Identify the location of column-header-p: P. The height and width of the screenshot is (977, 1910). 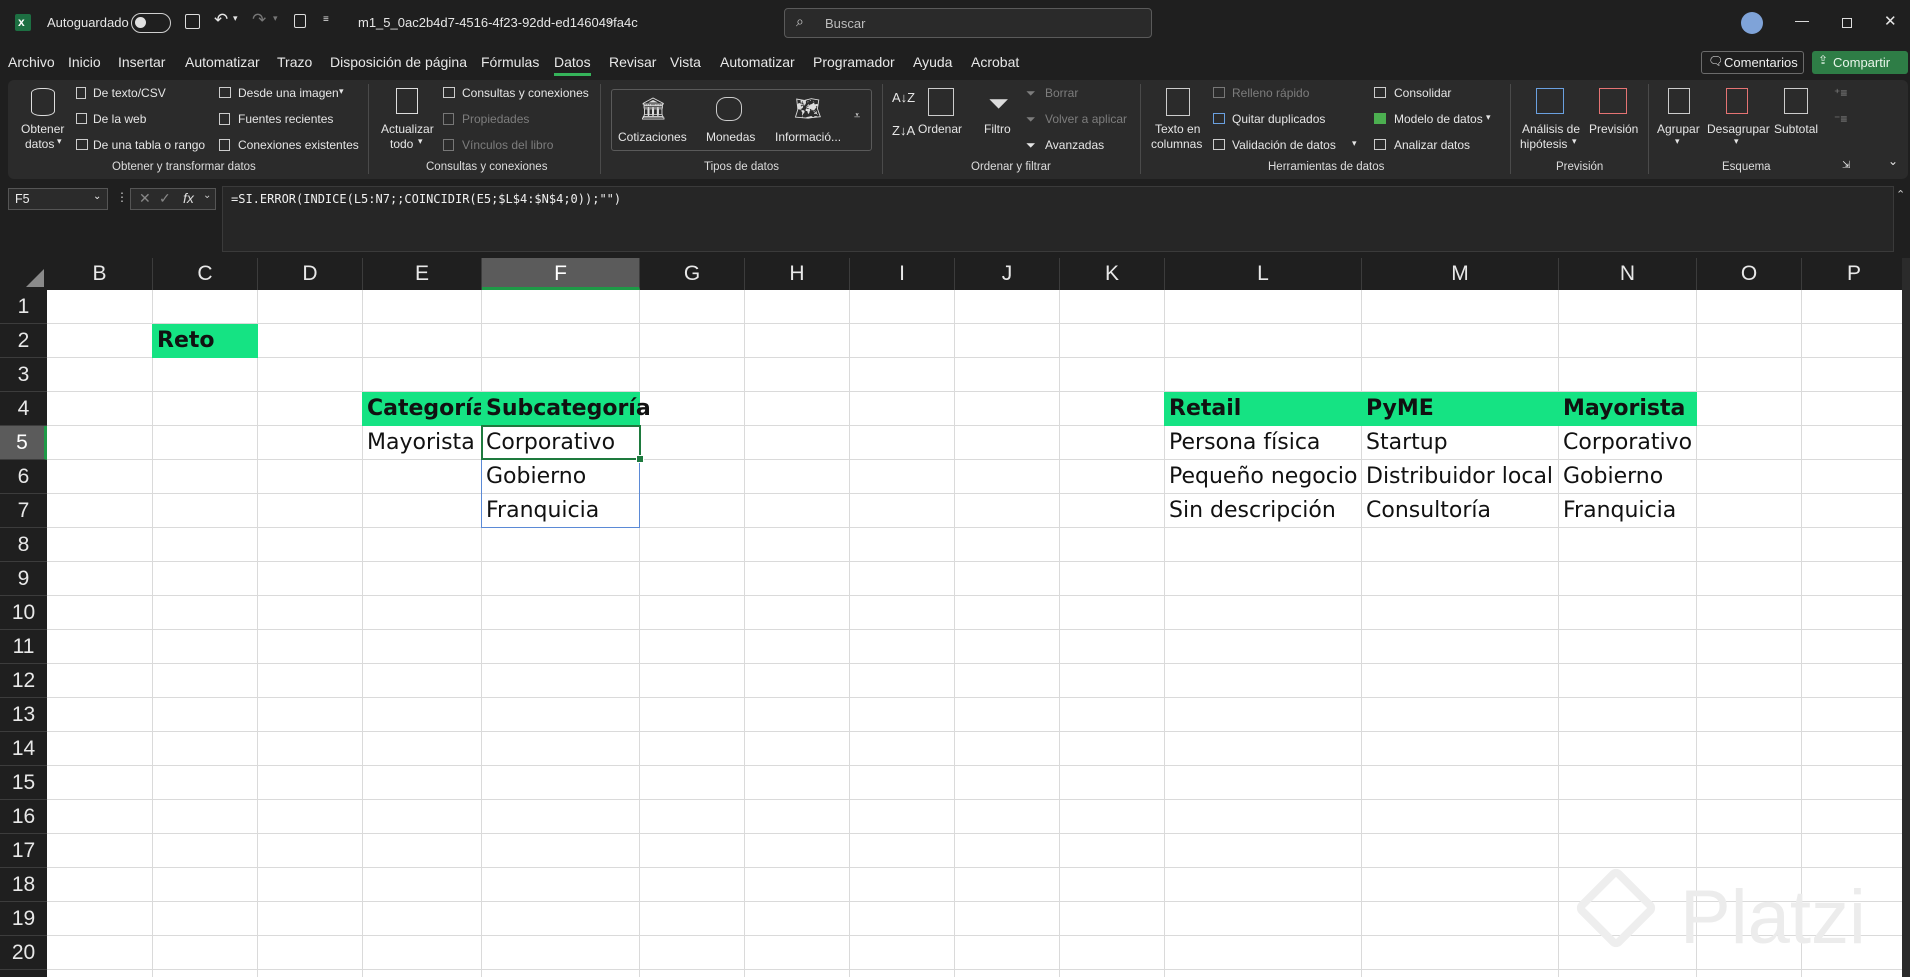
(1854, 274).